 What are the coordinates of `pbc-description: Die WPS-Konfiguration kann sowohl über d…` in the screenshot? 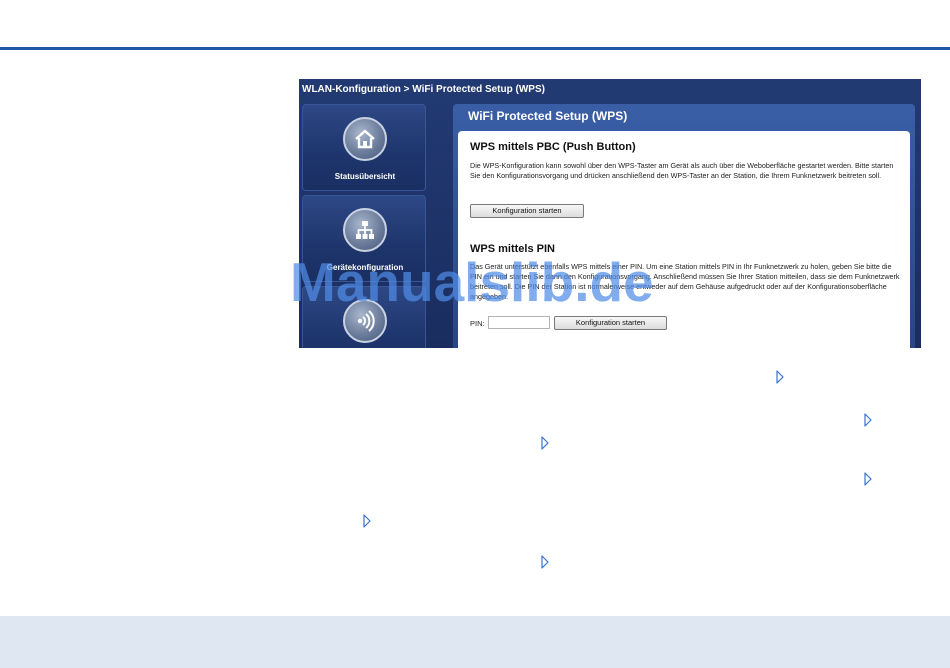 It's located at (682, 170).